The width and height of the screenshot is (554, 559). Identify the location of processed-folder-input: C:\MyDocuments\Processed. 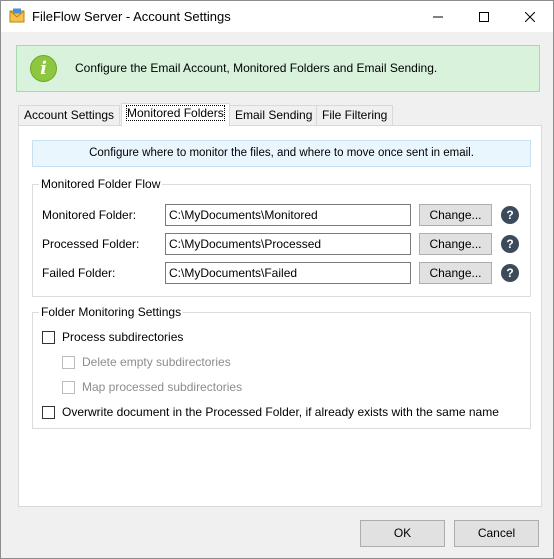
(288, 244).